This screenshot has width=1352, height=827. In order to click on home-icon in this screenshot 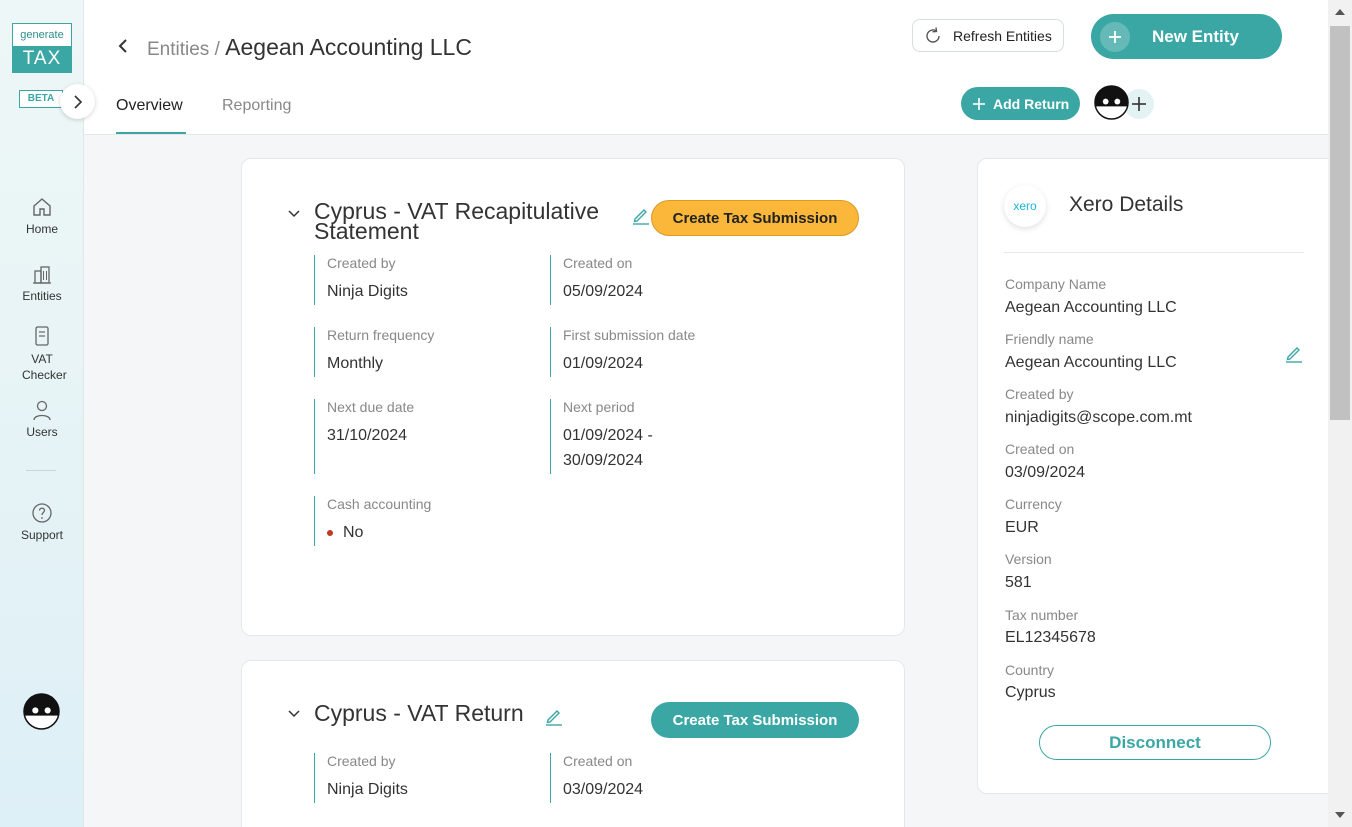, I will do `click(42, 207)`.